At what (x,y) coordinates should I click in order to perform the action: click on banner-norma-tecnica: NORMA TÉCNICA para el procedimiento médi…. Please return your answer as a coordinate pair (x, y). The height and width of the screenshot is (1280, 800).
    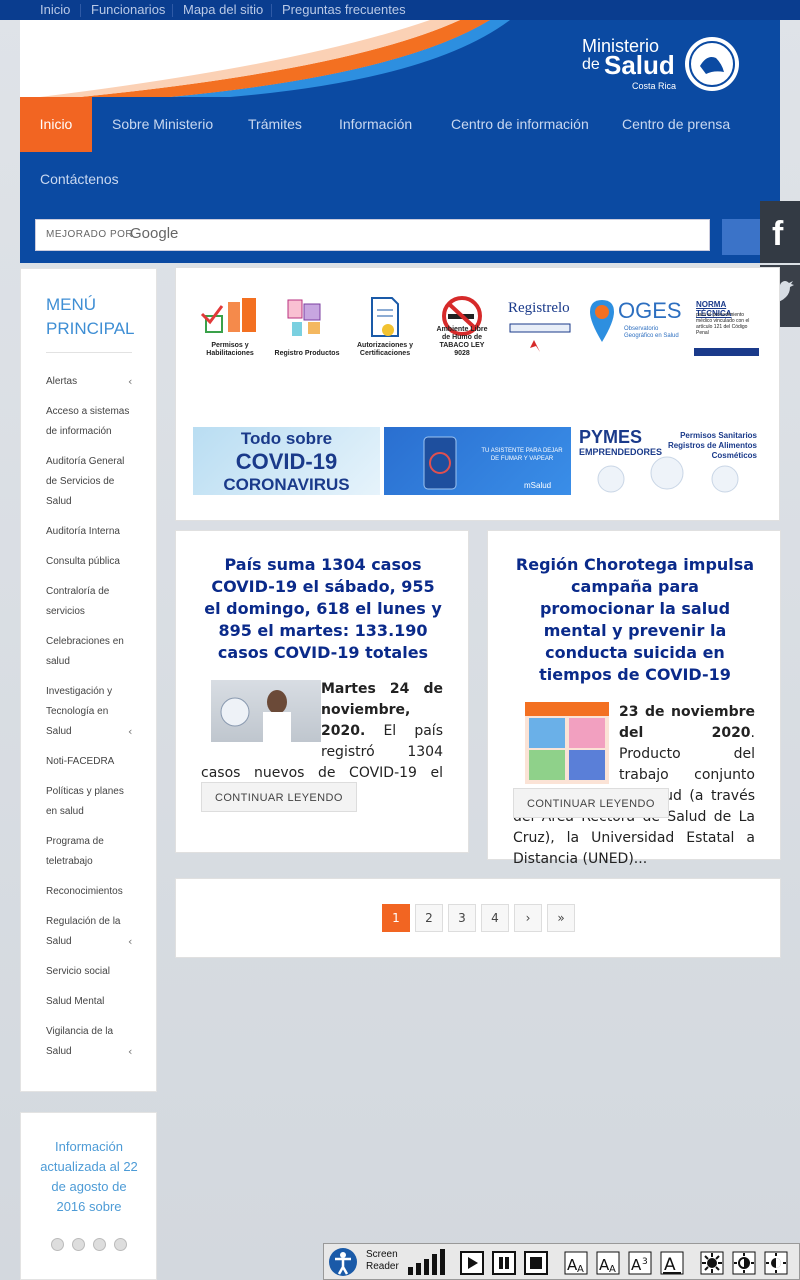
    Looking at the image, I should click on (726, 327).